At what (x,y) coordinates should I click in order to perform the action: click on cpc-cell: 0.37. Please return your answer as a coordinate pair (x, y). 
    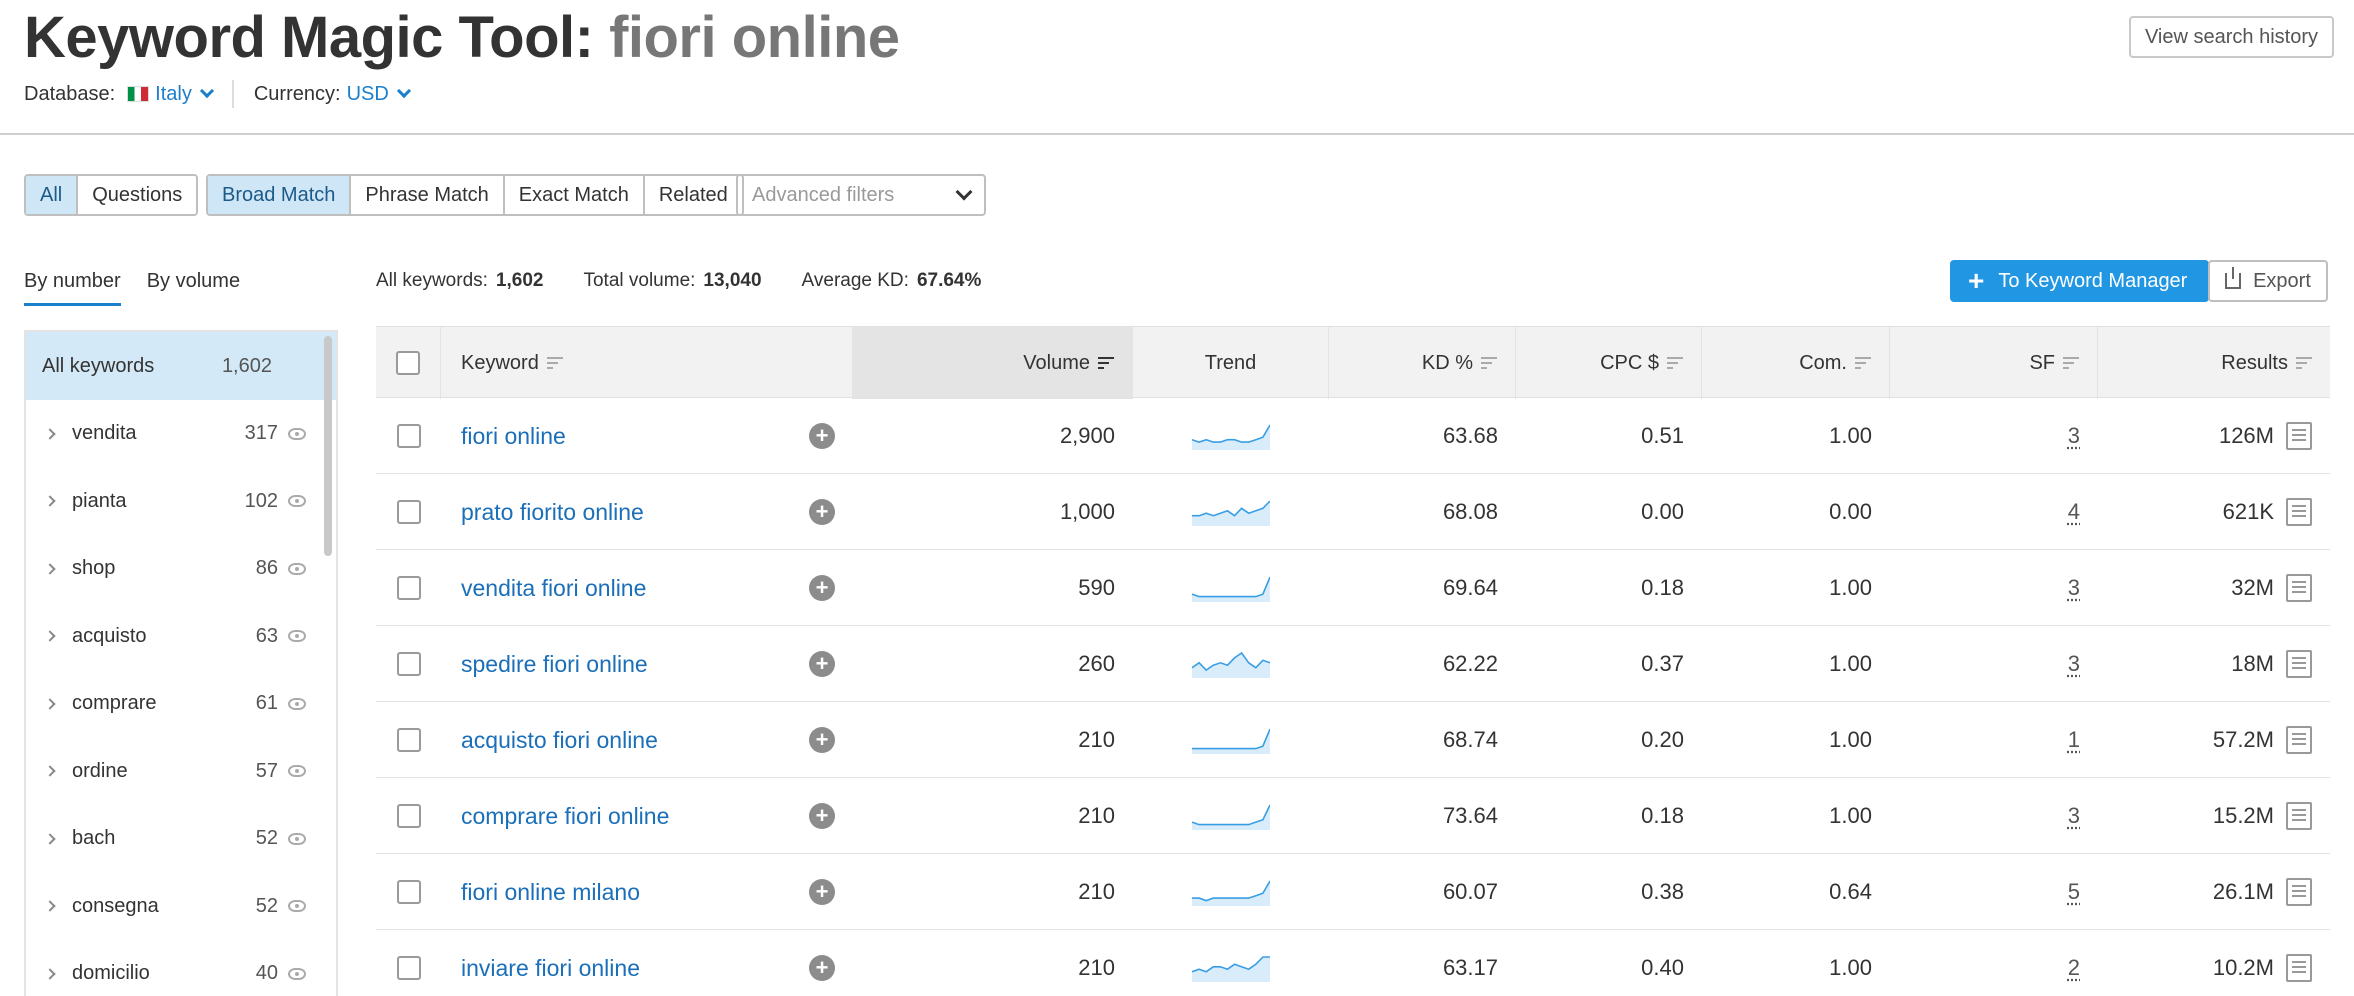
    Looking at the image, I should click on (1662, 663).